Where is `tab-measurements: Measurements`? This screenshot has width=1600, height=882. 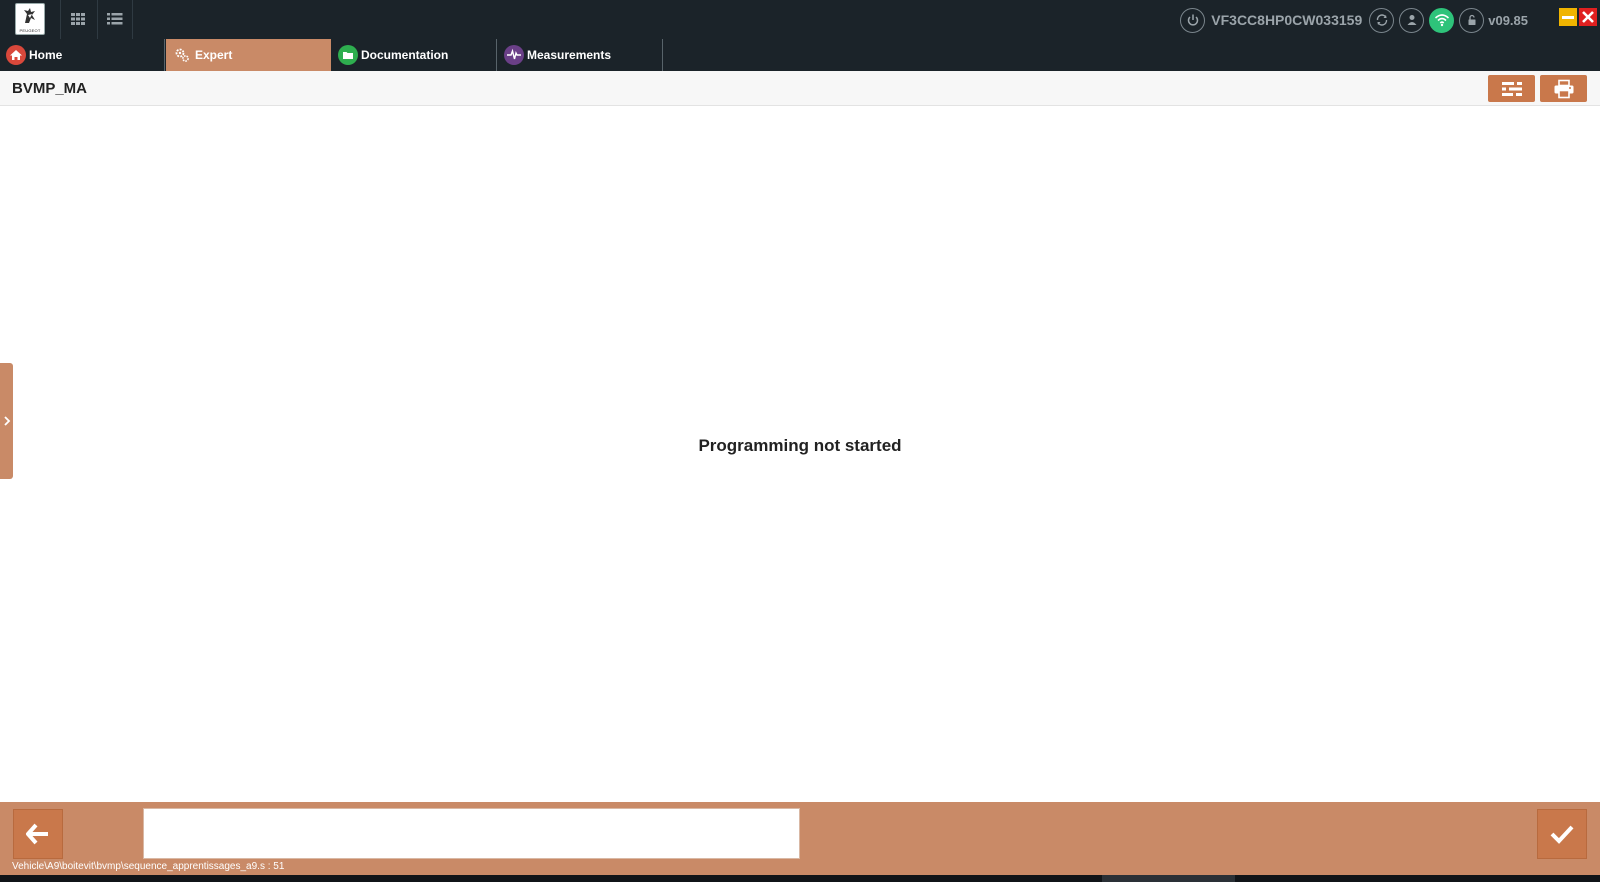 tab-measurements: Measurements is located at coordinates (580, 55).